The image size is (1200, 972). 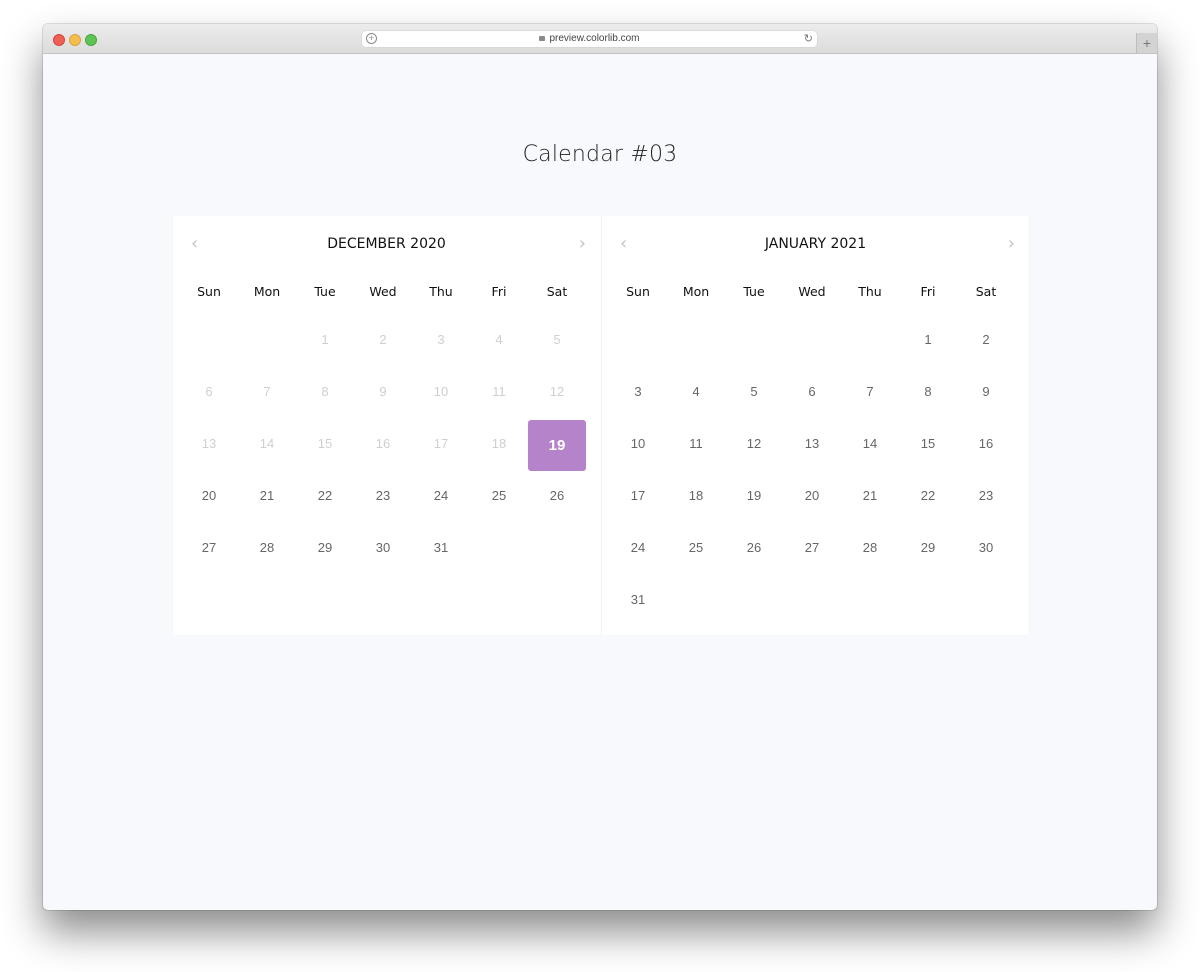 What do you see at coordinates (384, 292) in the screenshot?
I see `weekday-header-row: Sun Mon Tue Wed Thu Fri Sat` at bounding box center [384, 292].